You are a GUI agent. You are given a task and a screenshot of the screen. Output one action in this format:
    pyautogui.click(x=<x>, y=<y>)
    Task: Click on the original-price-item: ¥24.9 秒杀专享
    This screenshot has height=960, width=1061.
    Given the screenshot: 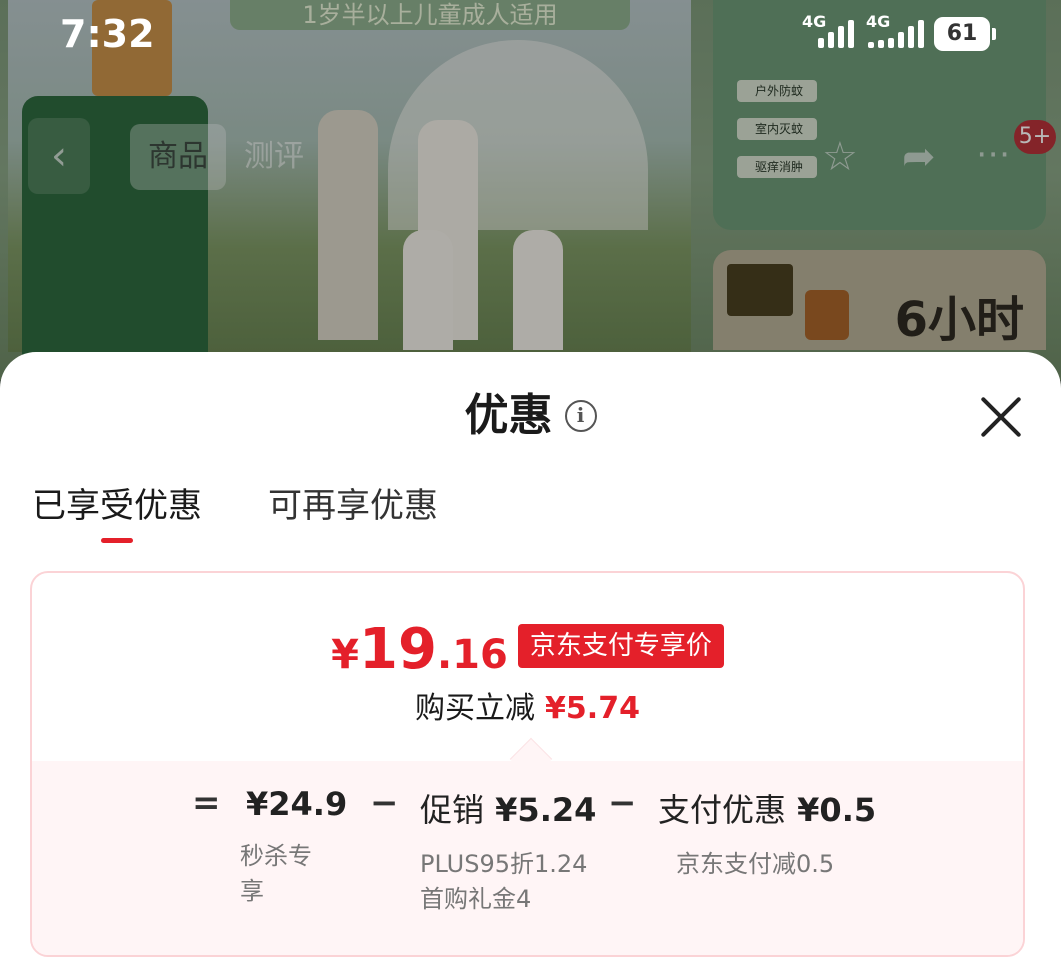 What is the action you would take?
    pyautogui.click(x=294, y=847)
    